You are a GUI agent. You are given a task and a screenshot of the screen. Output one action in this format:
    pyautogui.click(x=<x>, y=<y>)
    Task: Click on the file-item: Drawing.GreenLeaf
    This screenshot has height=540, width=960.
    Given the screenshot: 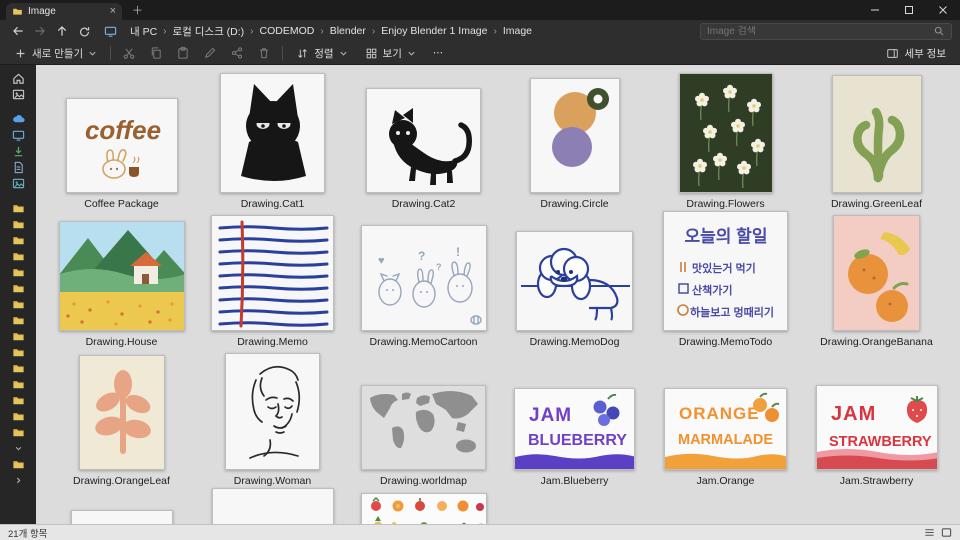 What is the action you would take?
    pyautogui.click(x=876, y=141)
    